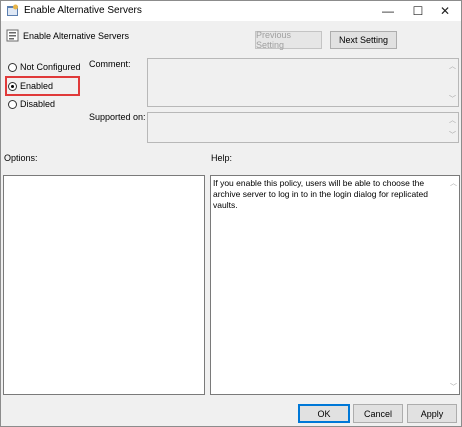 This screenshot has height=427, width=462. What do you see at coordinates (38, 104) in the screenshot?
I see `radio-label: Disabled` at bounding box center [38, 104].